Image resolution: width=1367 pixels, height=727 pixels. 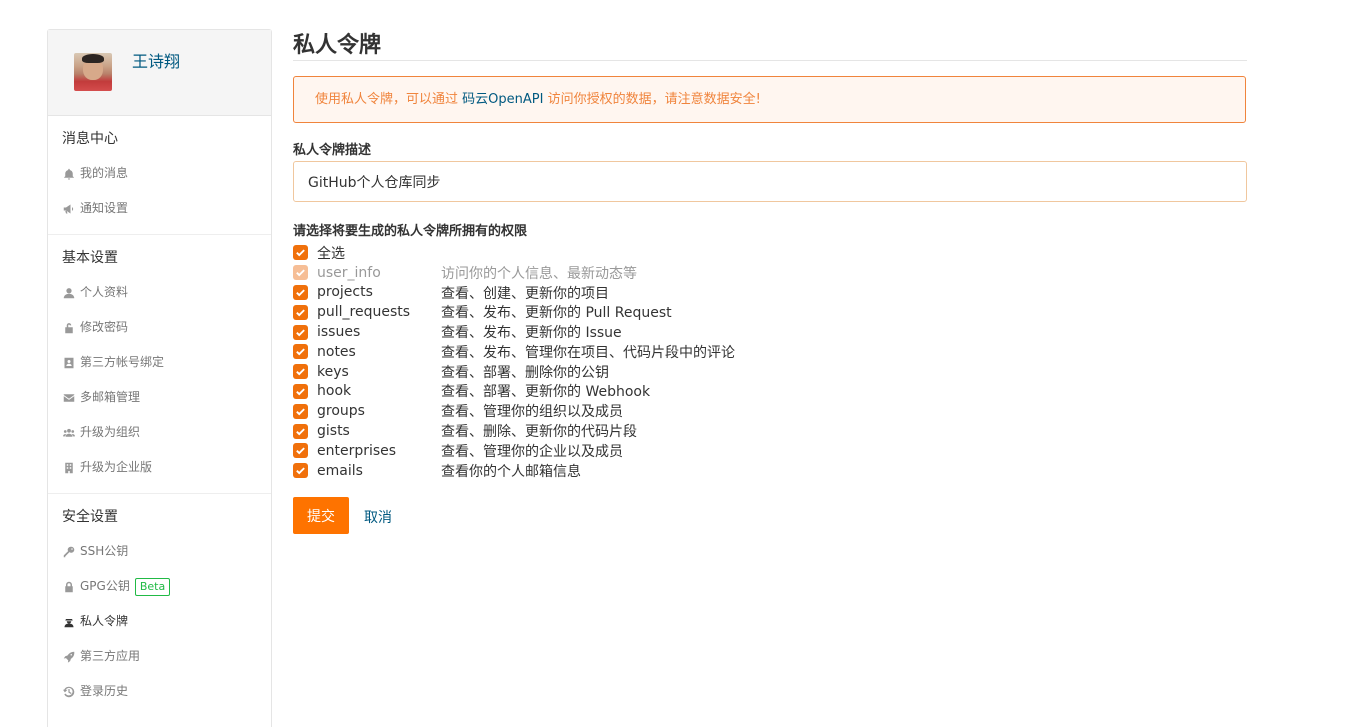 I want to click on bell-icon, so click(x=69, y=174).